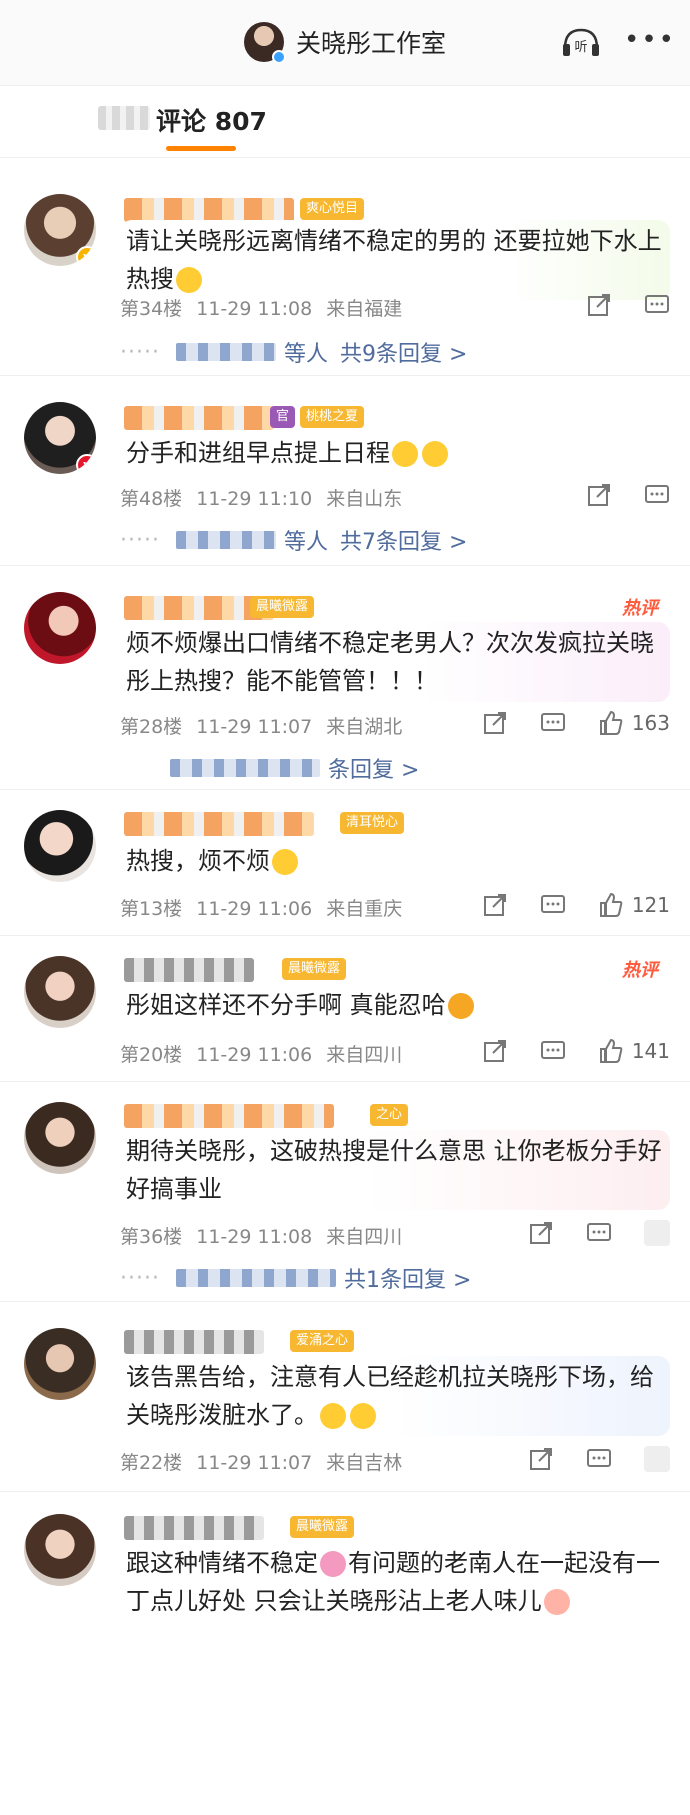  Describe the element at coordinates (373, 768) in the screenshot. I see `reply-link: 条回复 >` at that location.